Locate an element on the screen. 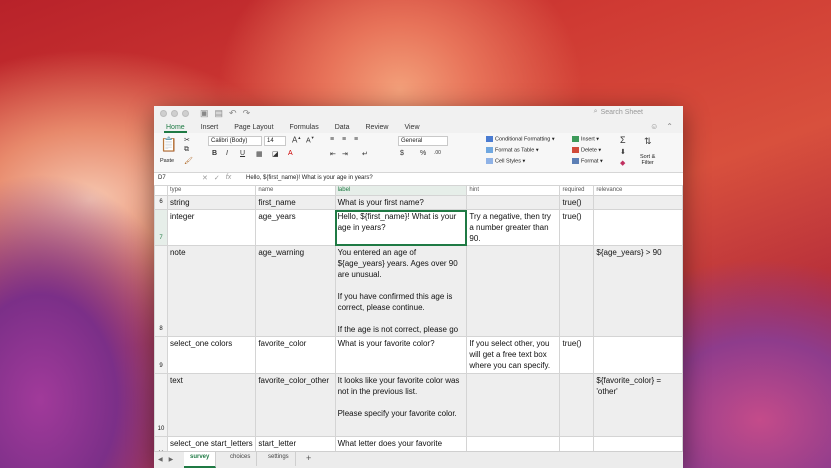  tab-insert: Insert is located at coordinates (210, 128).